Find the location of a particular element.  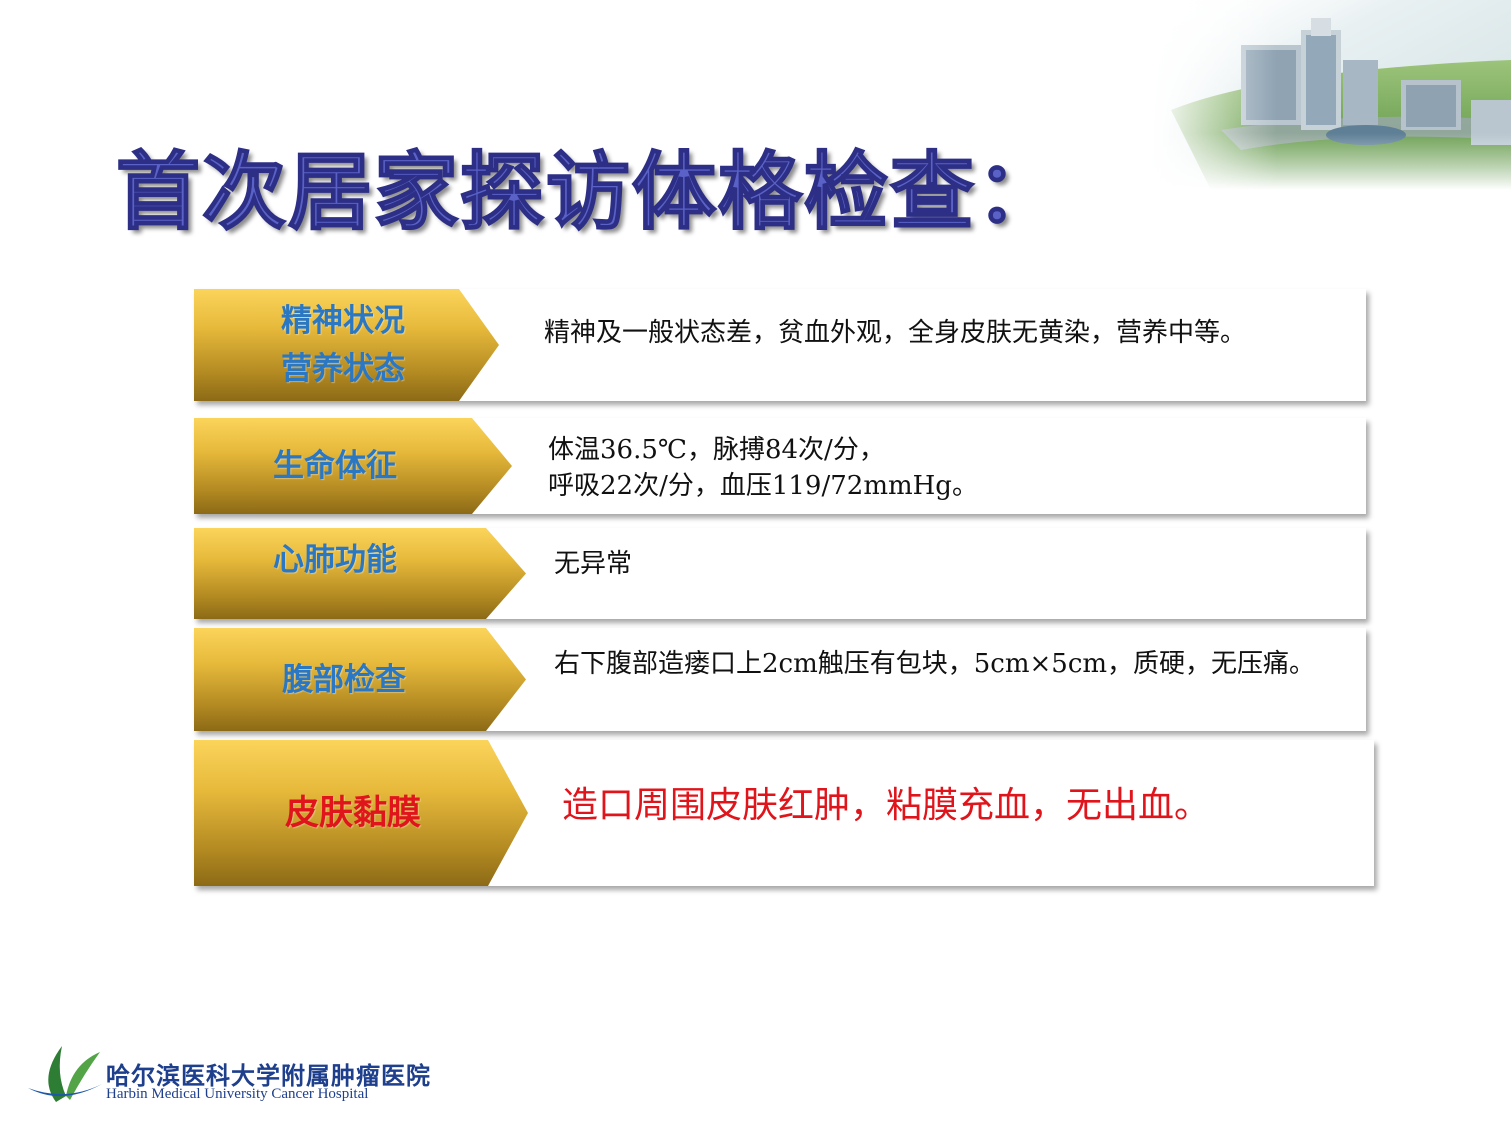

exam-row-cardiopulmonary: 心肺功能 无异常 is located at coordinates (780, 573).